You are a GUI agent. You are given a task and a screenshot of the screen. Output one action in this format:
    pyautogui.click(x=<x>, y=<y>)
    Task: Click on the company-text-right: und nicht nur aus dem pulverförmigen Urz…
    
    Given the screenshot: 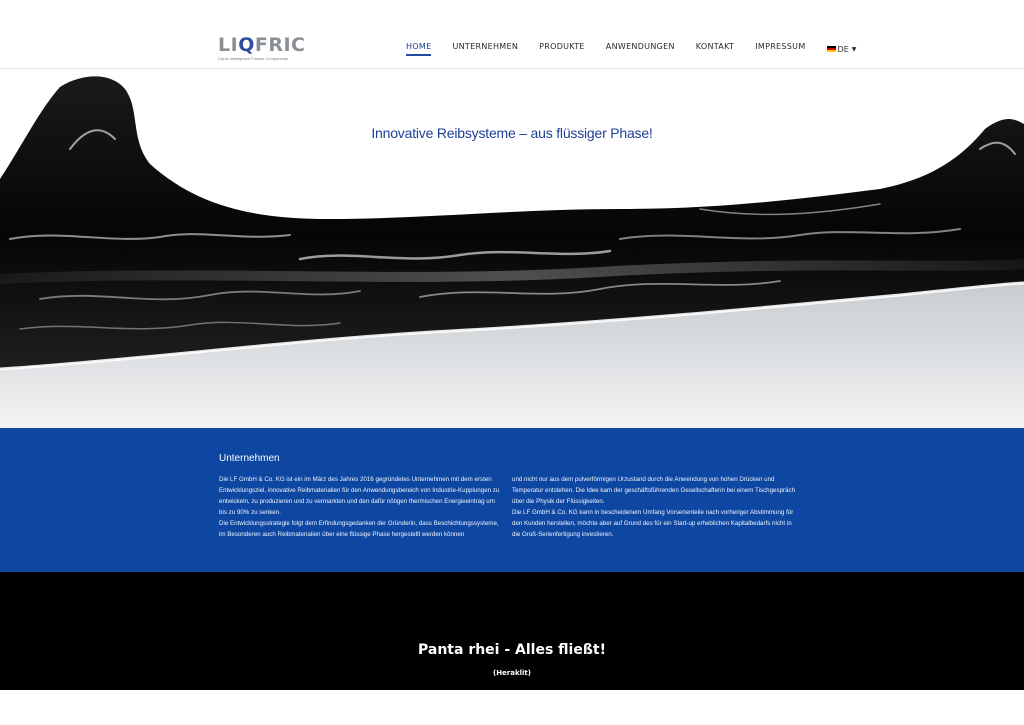 What is the action you would take?
    pyautogui.click(x=654, y=507)
    